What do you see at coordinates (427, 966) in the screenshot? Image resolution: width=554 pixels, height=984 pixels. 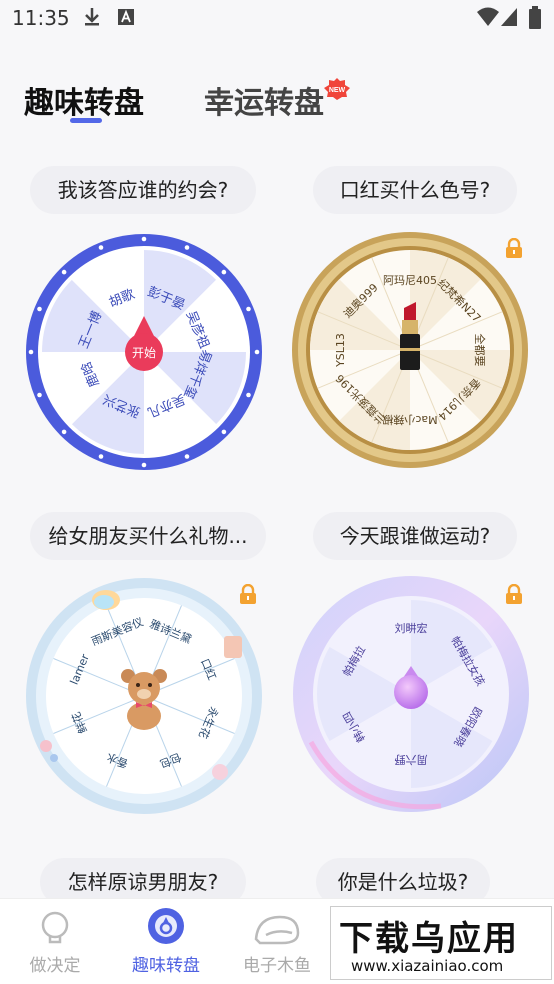 I see `watermark-url: www.xiazainiao.com` at bounding box center [427, 966].